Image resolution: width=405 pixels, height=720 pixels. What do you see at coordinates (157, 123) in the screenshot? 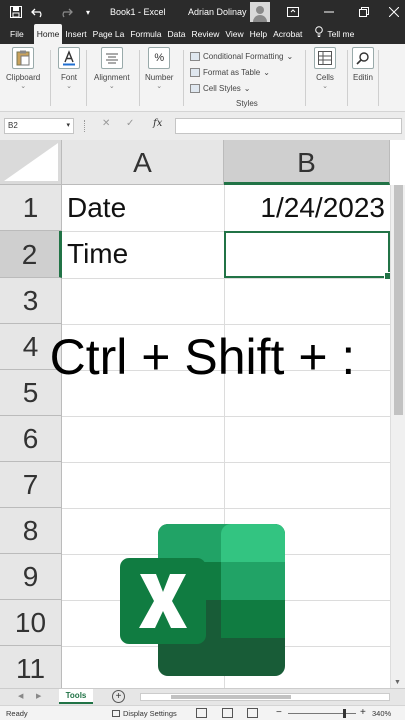
I see `insert-function-icon: fx` at bounding box center [157, 123].